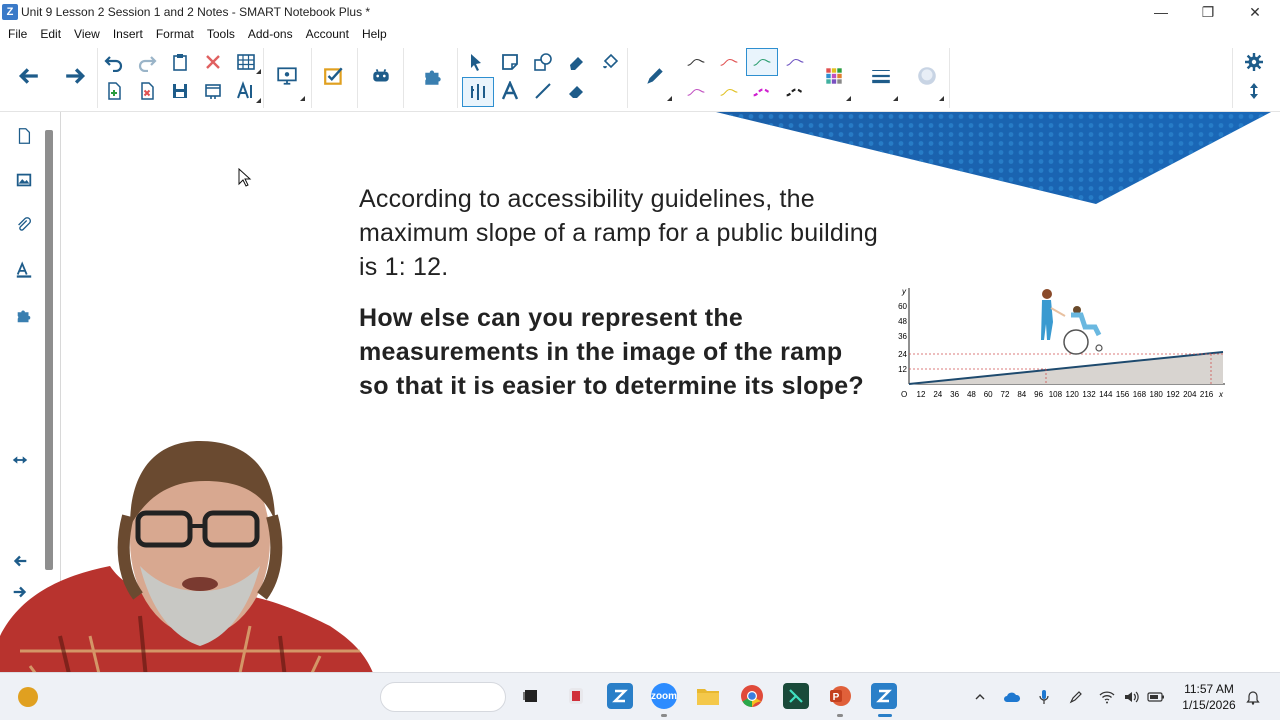  Describe the element at coordinates (374, 34) in the screenshot. I see `menu-help: Help` at that location.